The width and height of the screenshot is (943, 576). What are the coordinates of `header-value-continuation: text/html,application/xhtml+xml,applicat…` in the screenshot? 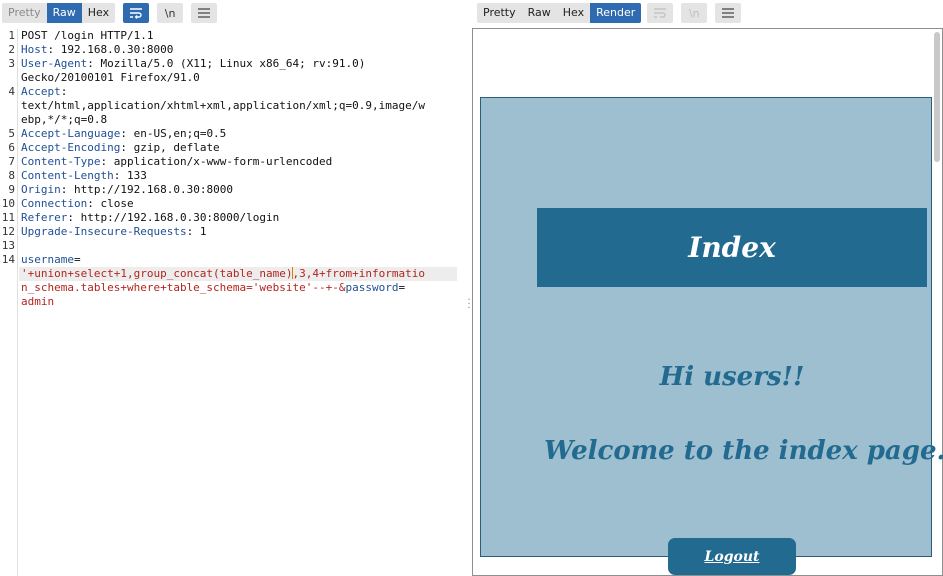 It's located at (223, 105).